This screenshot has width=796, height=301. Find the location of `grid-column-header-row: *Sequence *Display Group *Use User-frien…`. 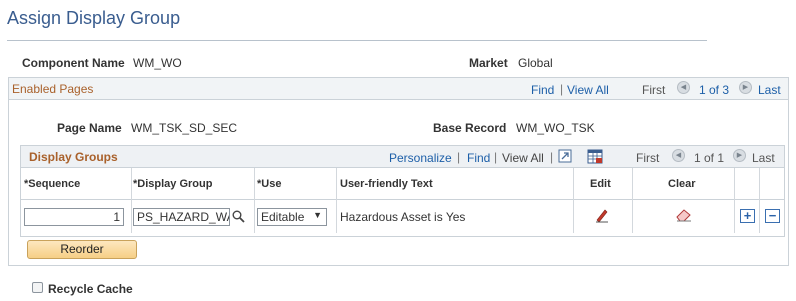

grid-column-header-row: *Sequence *Display Group *Use User-frien… is located at coordinates (402, 184).